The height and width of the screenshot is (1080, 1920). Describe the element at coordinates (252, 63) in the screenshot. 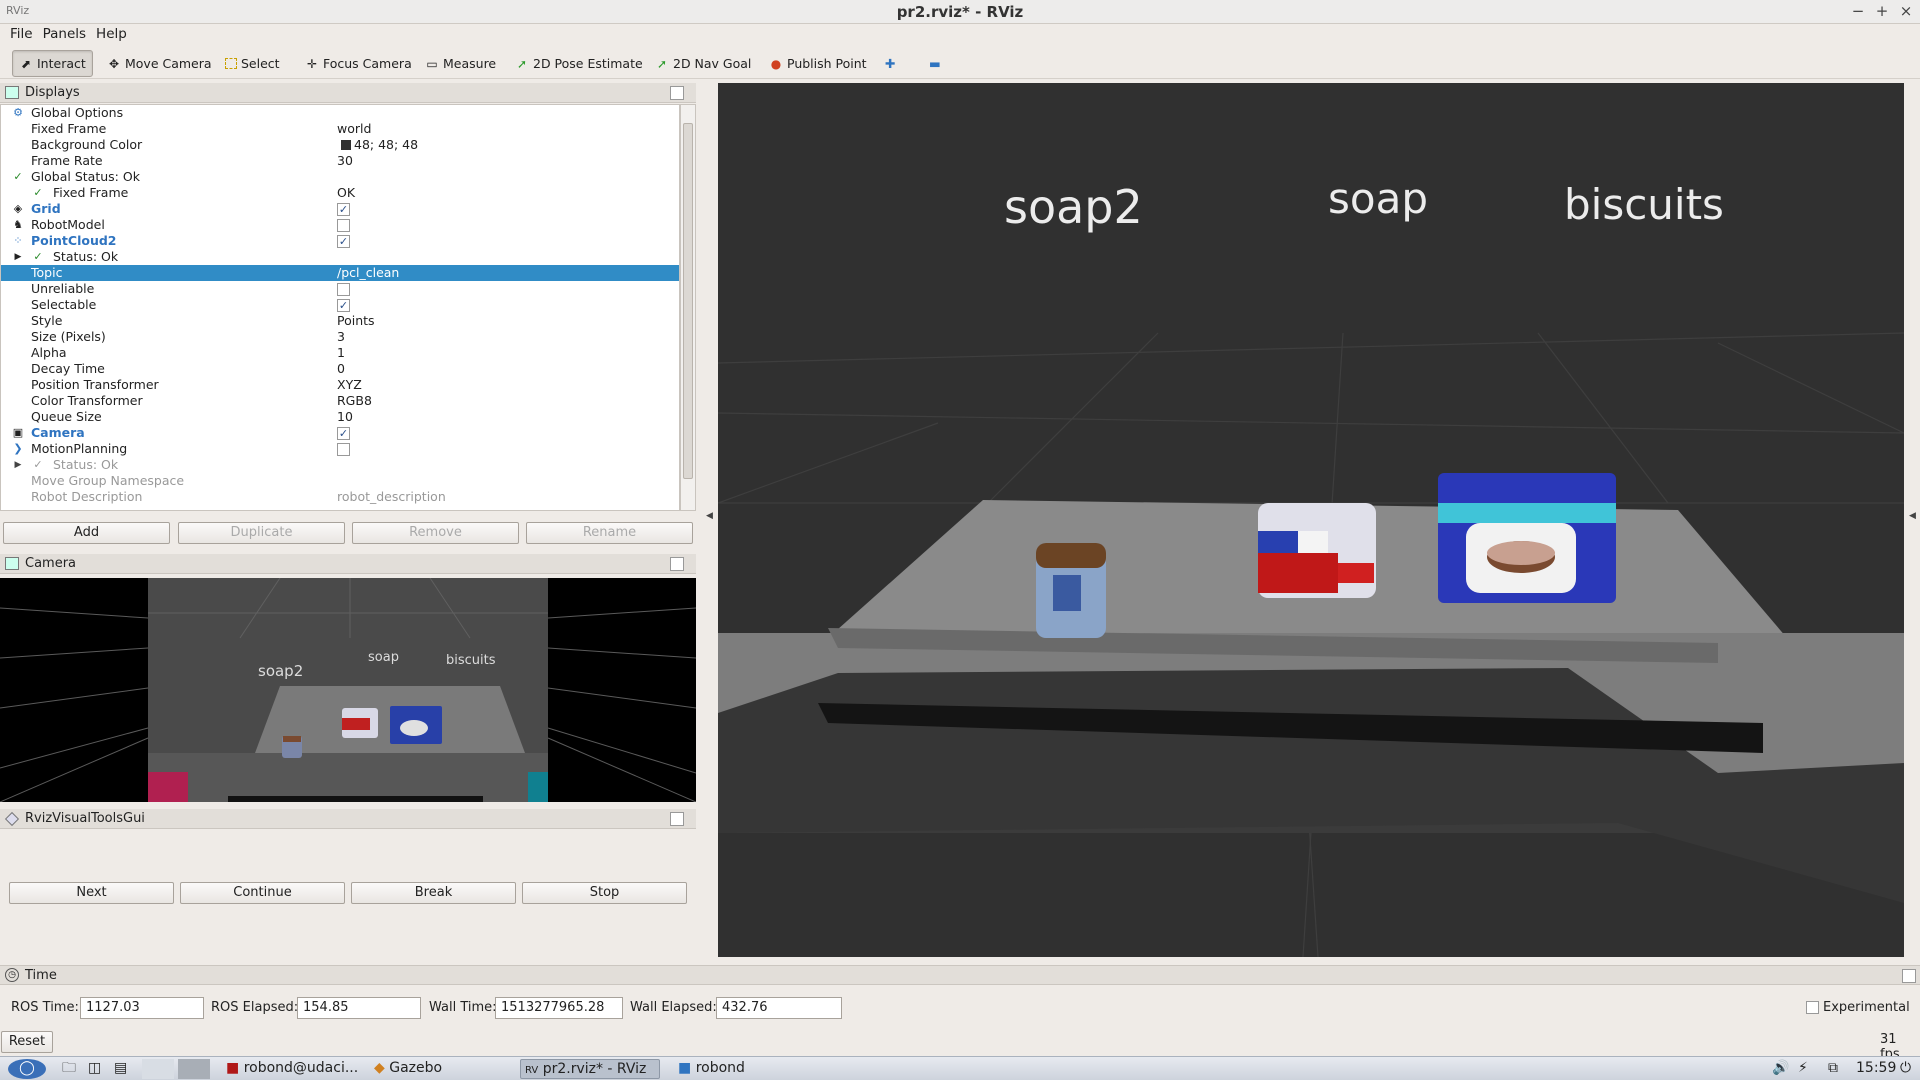

I see `tool-select: Select` at that location.